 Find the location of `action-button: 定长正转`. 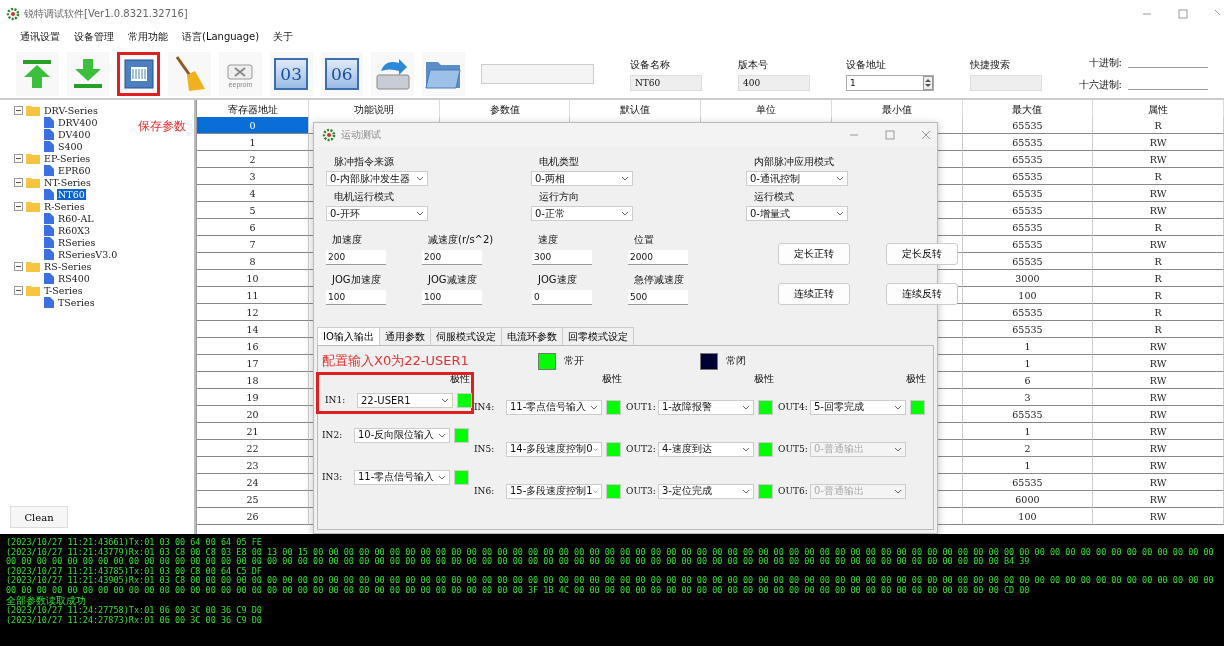

action-button: 定长正转 is located at coordinates (814, 254).